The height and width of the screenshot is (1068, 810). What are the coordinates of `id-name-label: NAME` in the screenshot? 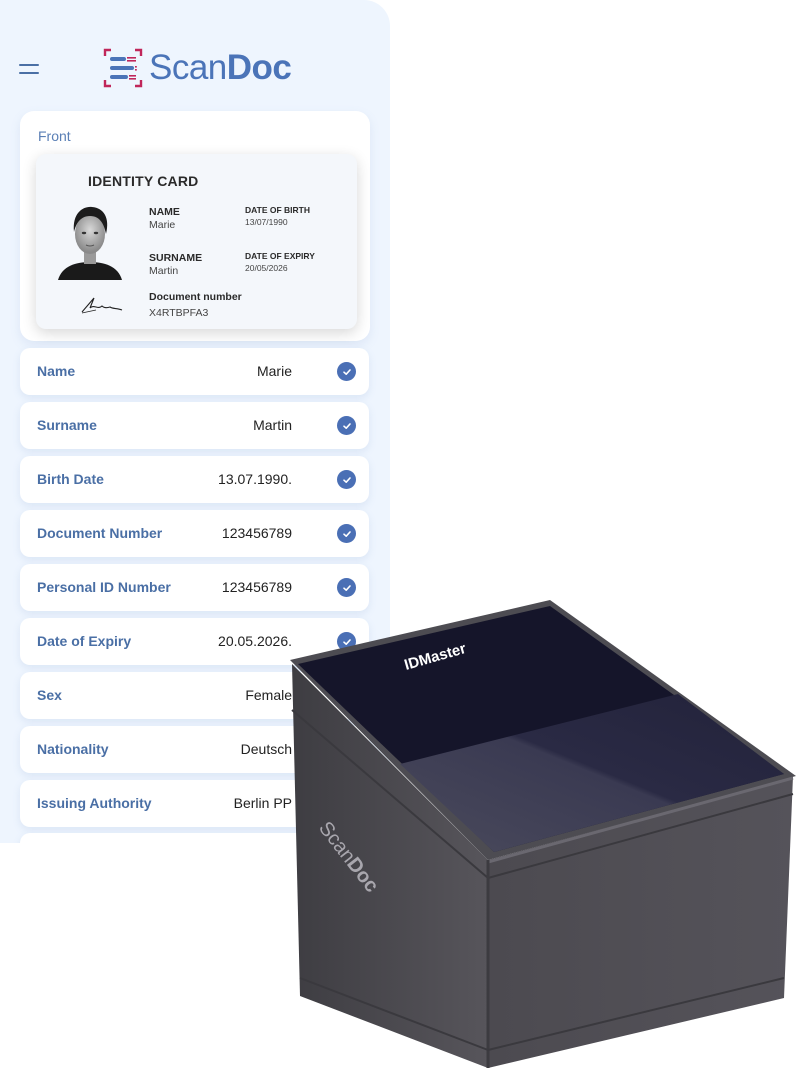 It's located at (164, 212).